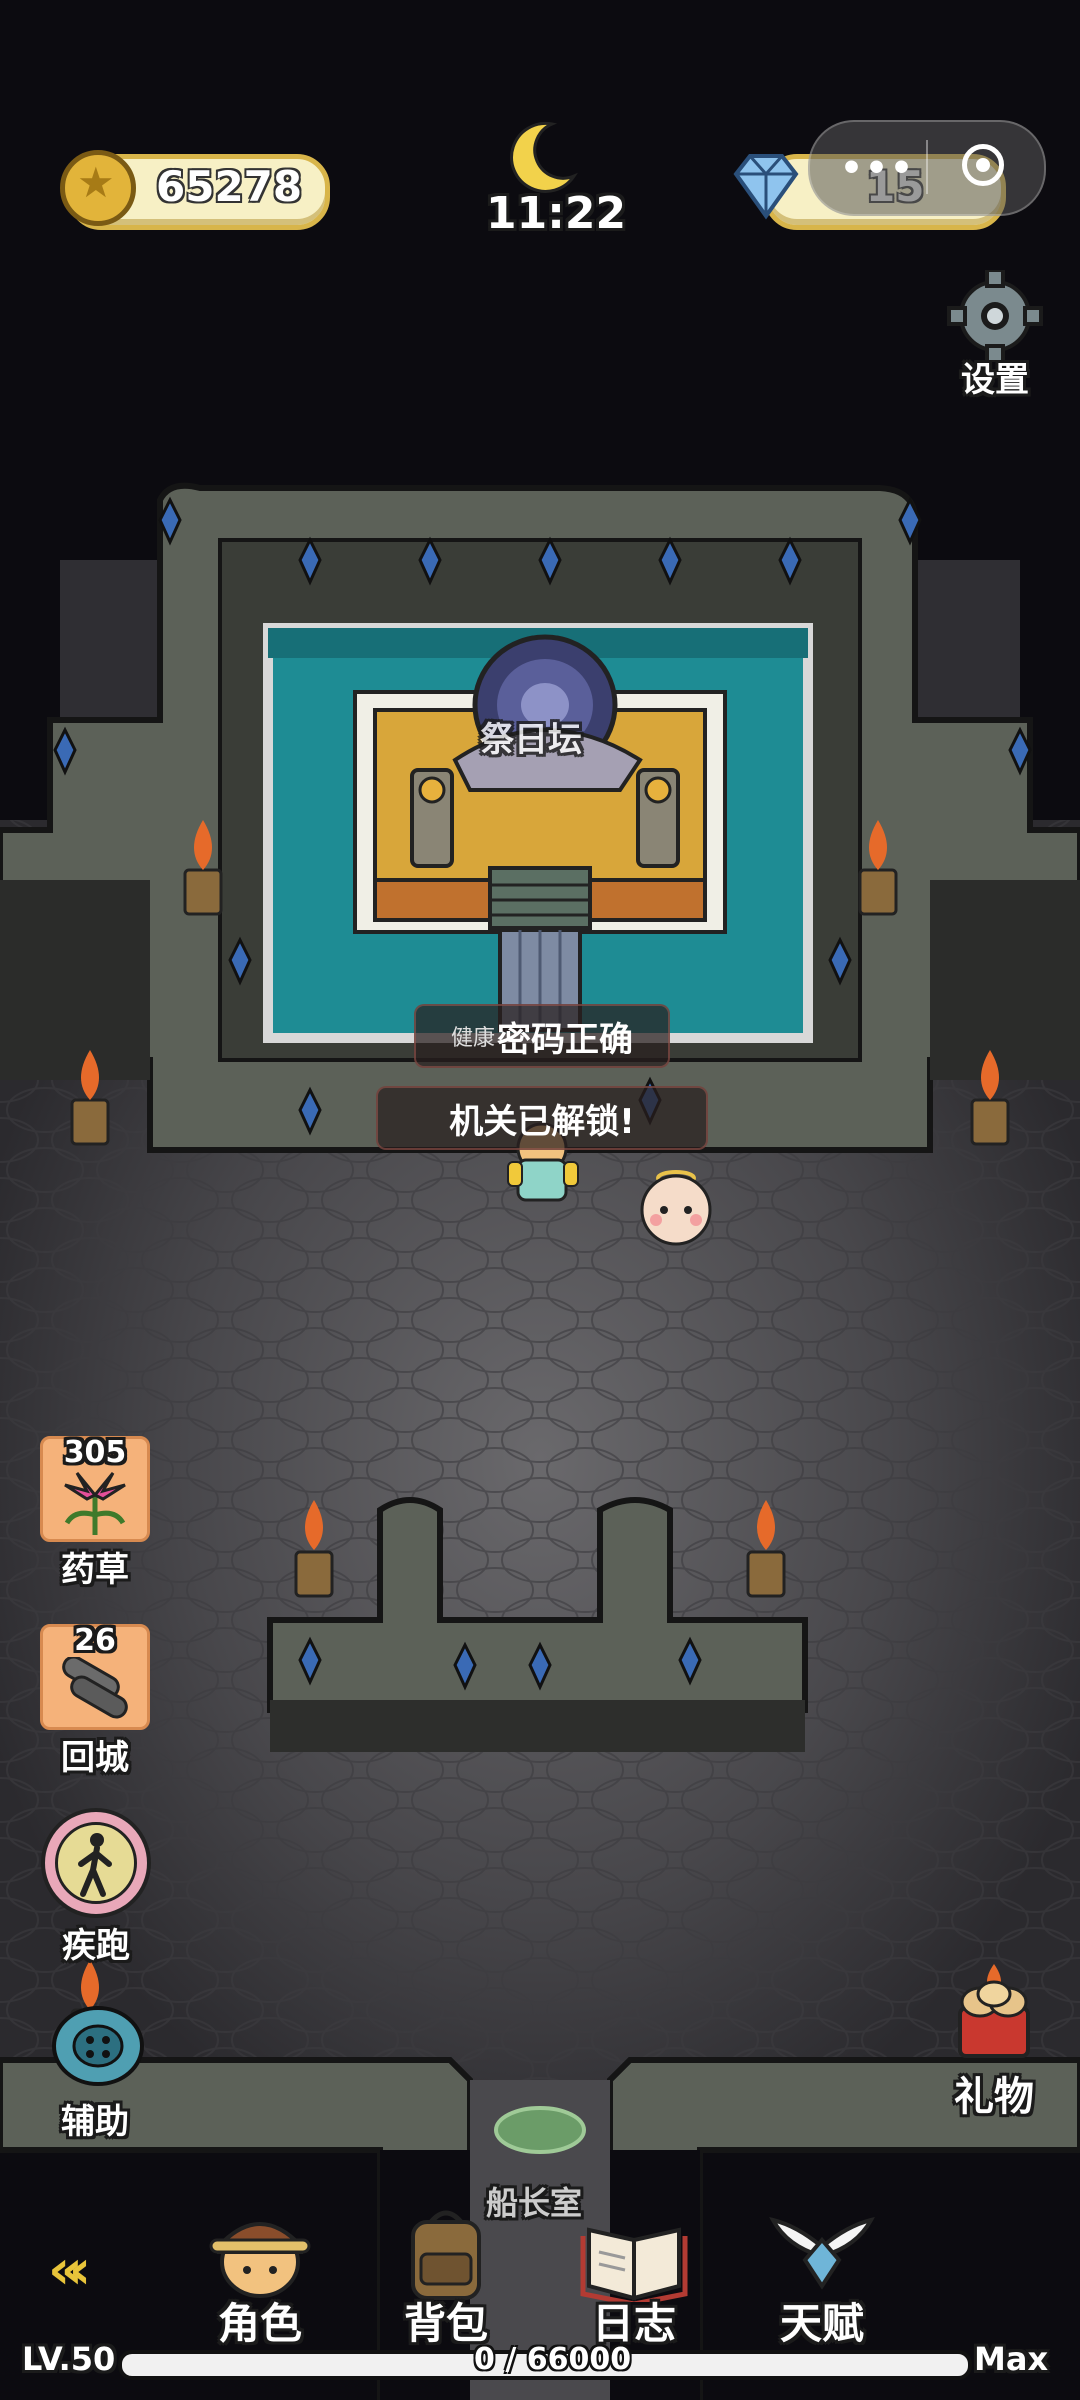  Describe the element at coordinates (556, 213) in the screenshot. I see `clock-time: 11:22` at that location.